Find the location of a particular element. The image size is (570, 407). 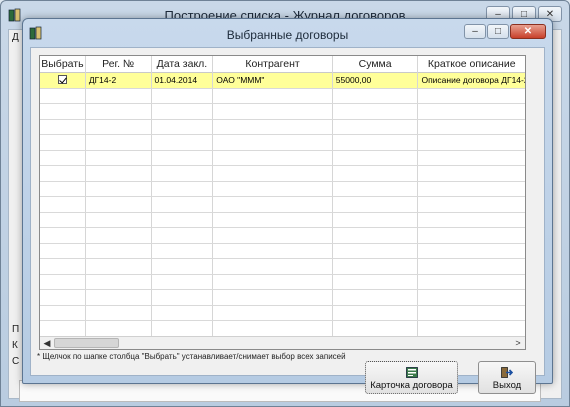

column-header-reg-no: Рег. № is located at coordinates (119, 64).